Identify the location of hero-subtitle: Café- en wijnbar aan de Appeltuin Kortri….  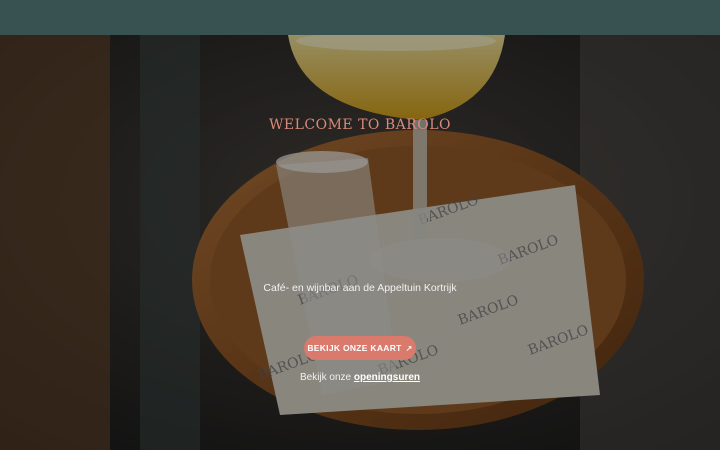
(360, 288).